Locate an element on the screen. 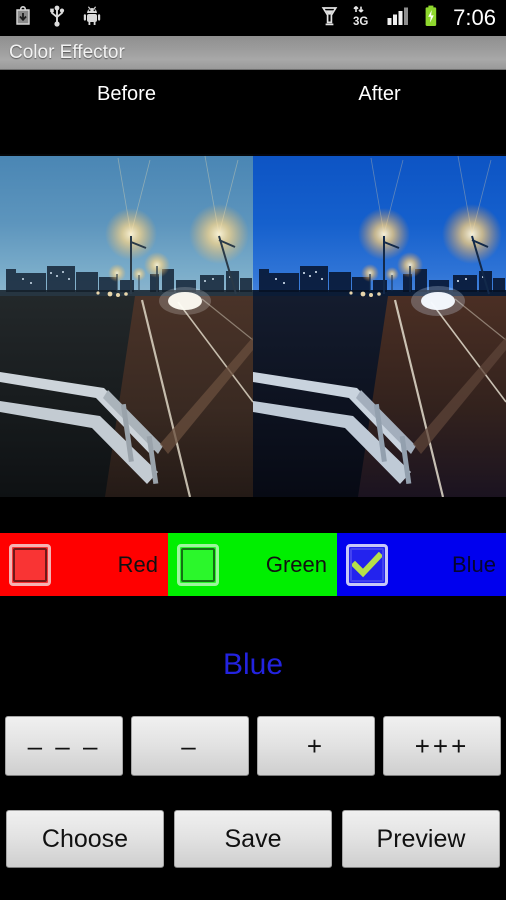  checkbox-red-inner is located at coordinates (30, 564).